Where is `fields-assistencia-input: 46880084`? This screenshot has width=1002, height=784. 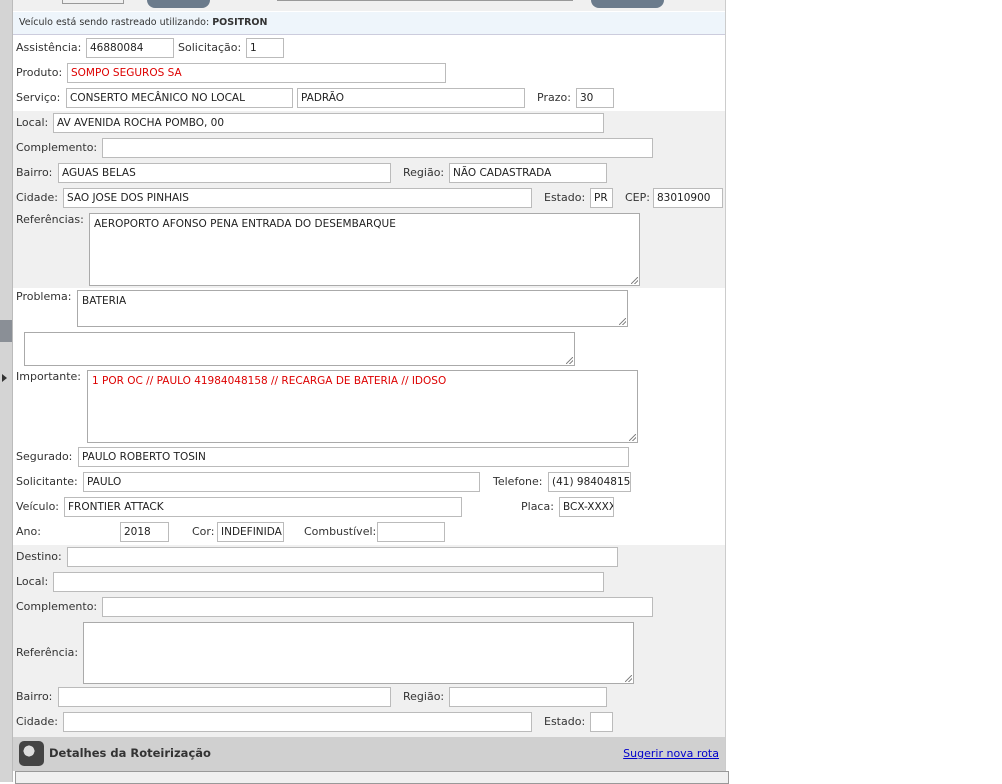
fields-assistencia-input: 46880084 is located at coordinates (130, 48).